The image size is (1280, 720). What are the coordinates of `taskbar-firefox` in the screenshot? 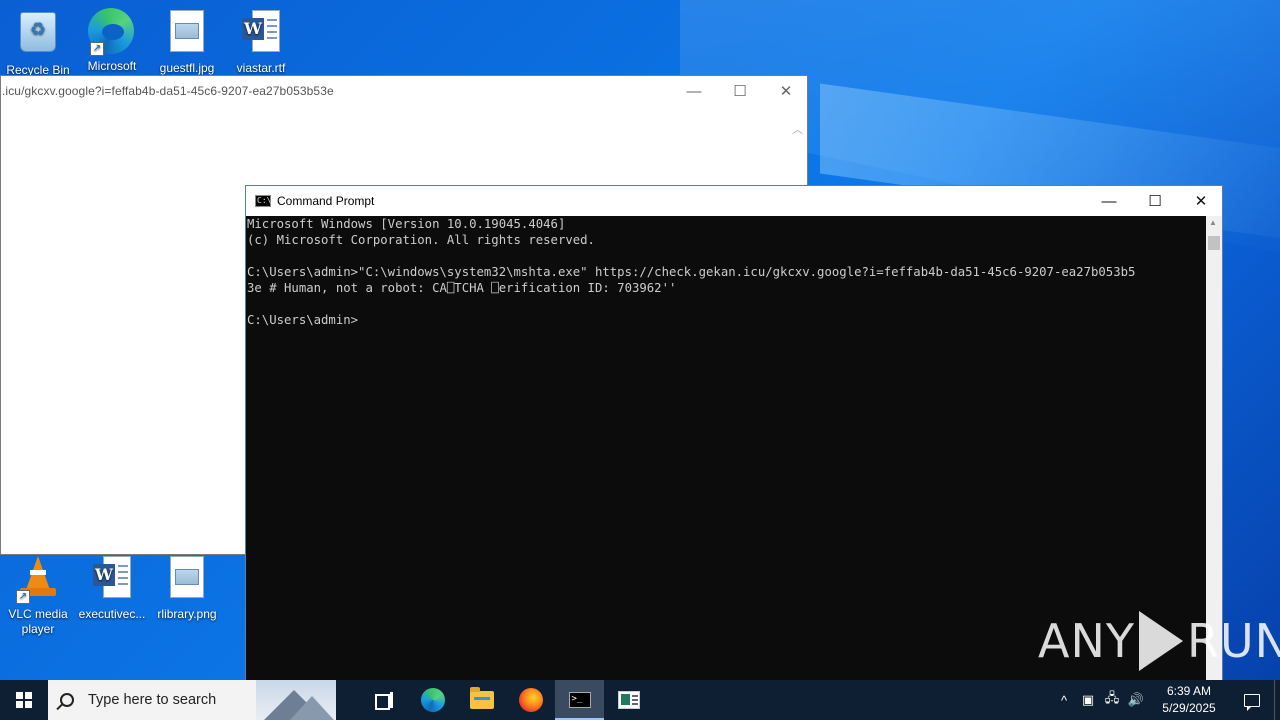 It's located at (530, 700).